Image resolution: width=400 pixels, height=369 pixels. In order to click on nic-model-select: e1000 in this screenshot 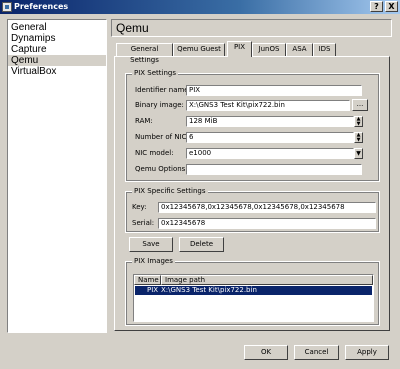, I will do `click(270, 153)`.